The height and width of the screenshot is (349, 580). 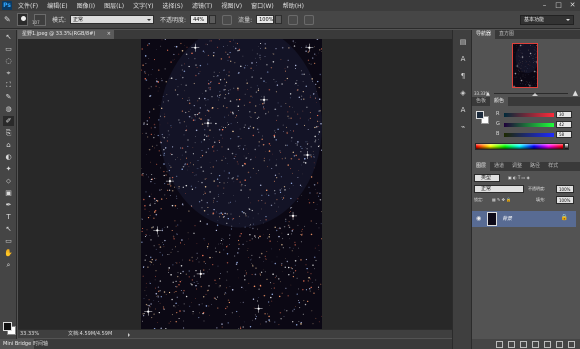 What do you see at coordinates (524, 219) in the screenshot?
I see `layer-row-background: ◉ 背景 🔒` at bounding box center [524, 219].